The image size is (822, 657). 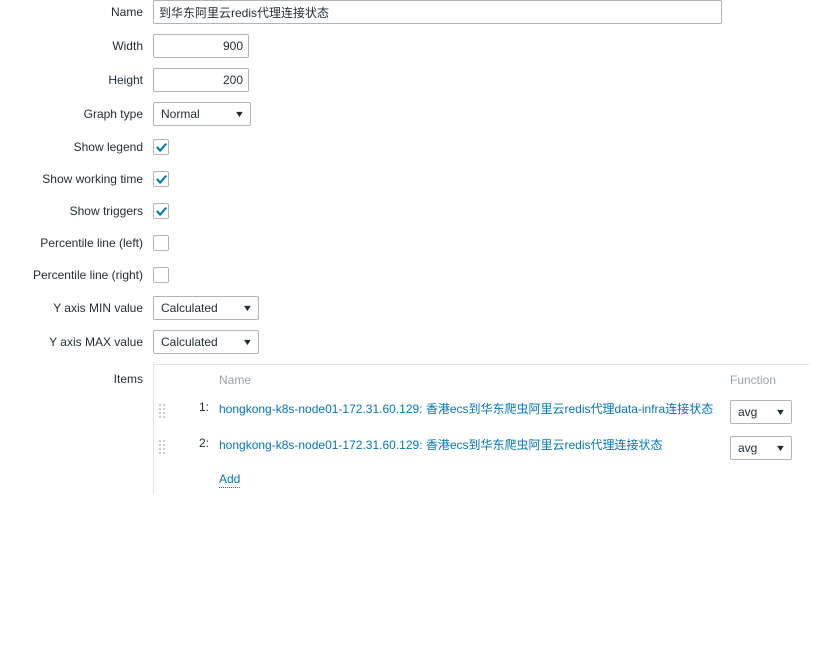 What do you see at coordinates (87, 275) in the screenshot?
I see `label-percentile-right: Percentile line (right)` at bounding box center [87, 275].